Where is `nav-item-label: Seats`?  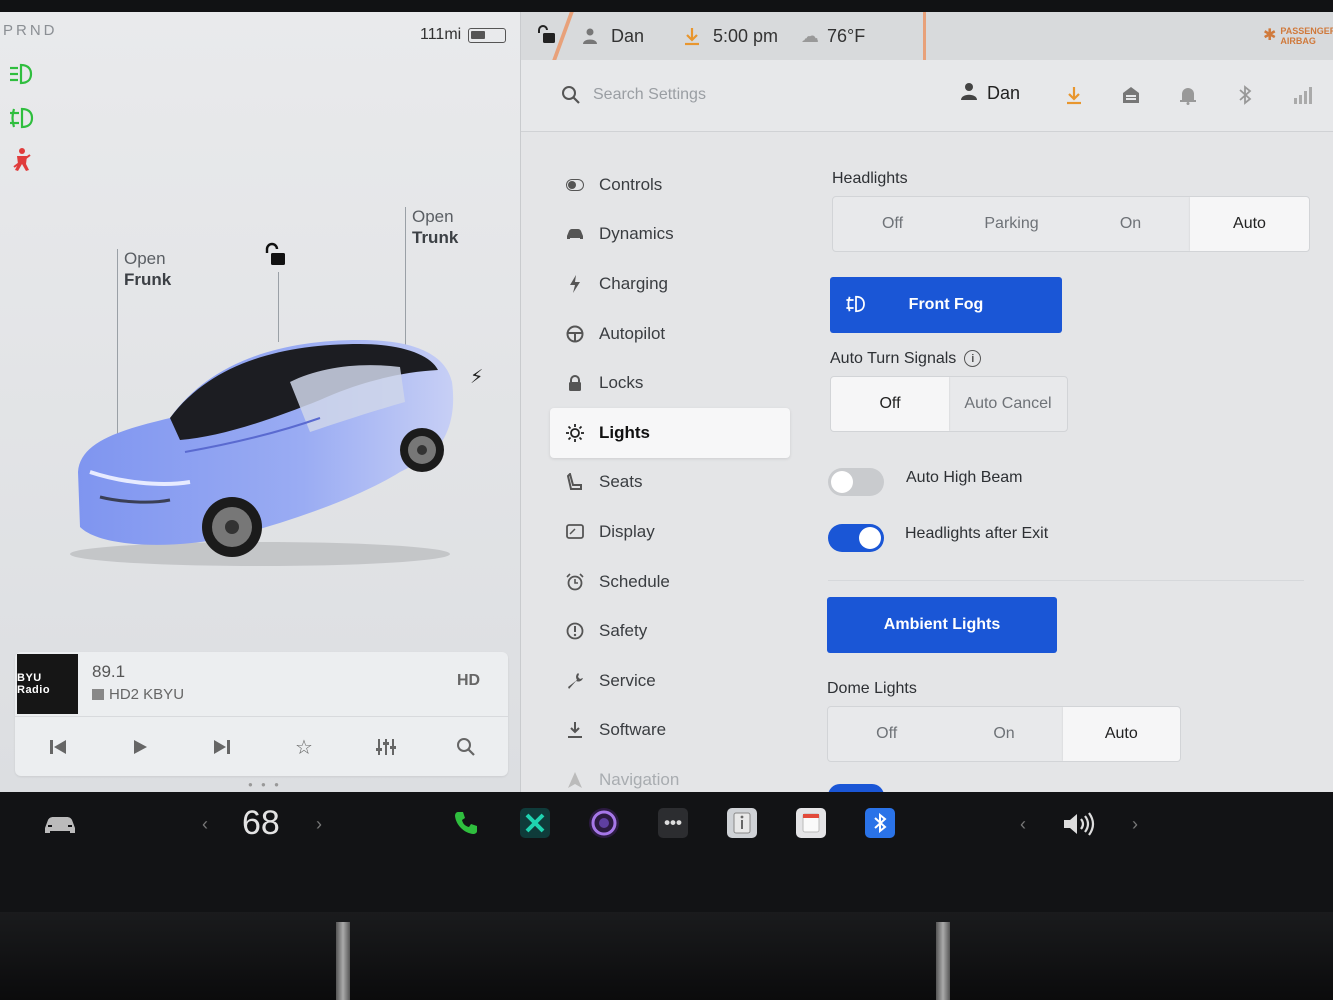
nav-item-label: Seats is located at coordinates (621, 482).